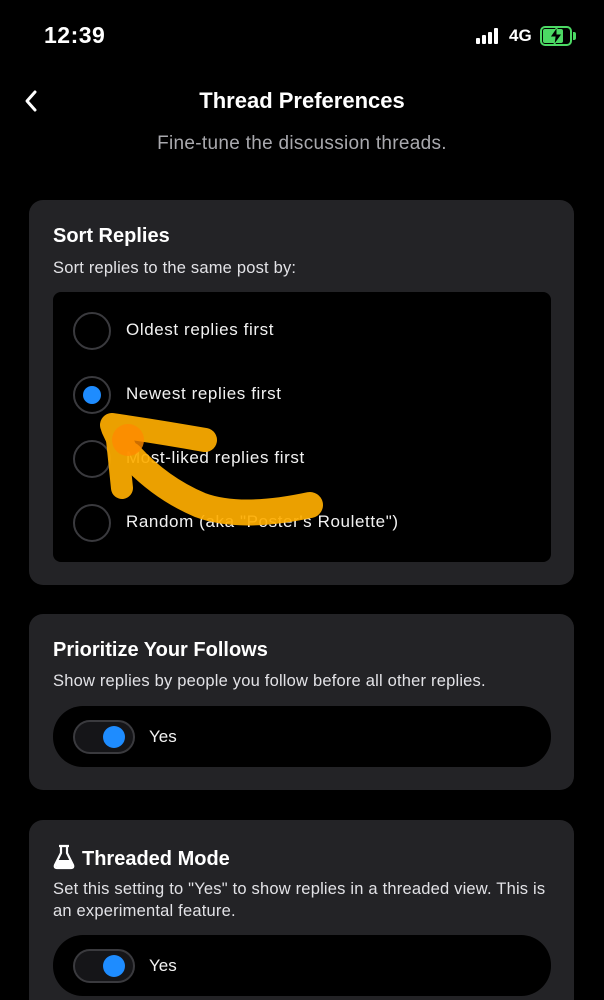 The height and width of the screenshot is (1000, 604). Describe the element at coordinates (75, 35) in the screenshot. I see `status-time: 12:39` at that location.